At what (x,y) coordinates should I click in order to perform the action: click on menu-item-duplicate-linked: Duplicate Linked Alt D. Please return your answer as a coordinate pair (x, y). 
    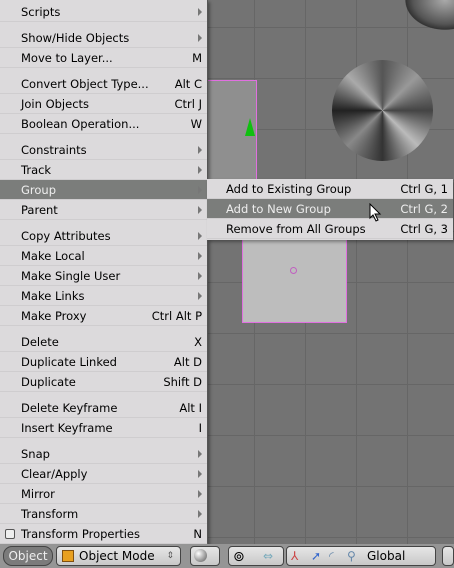
    Looking at the image, I should click on (103, 362).